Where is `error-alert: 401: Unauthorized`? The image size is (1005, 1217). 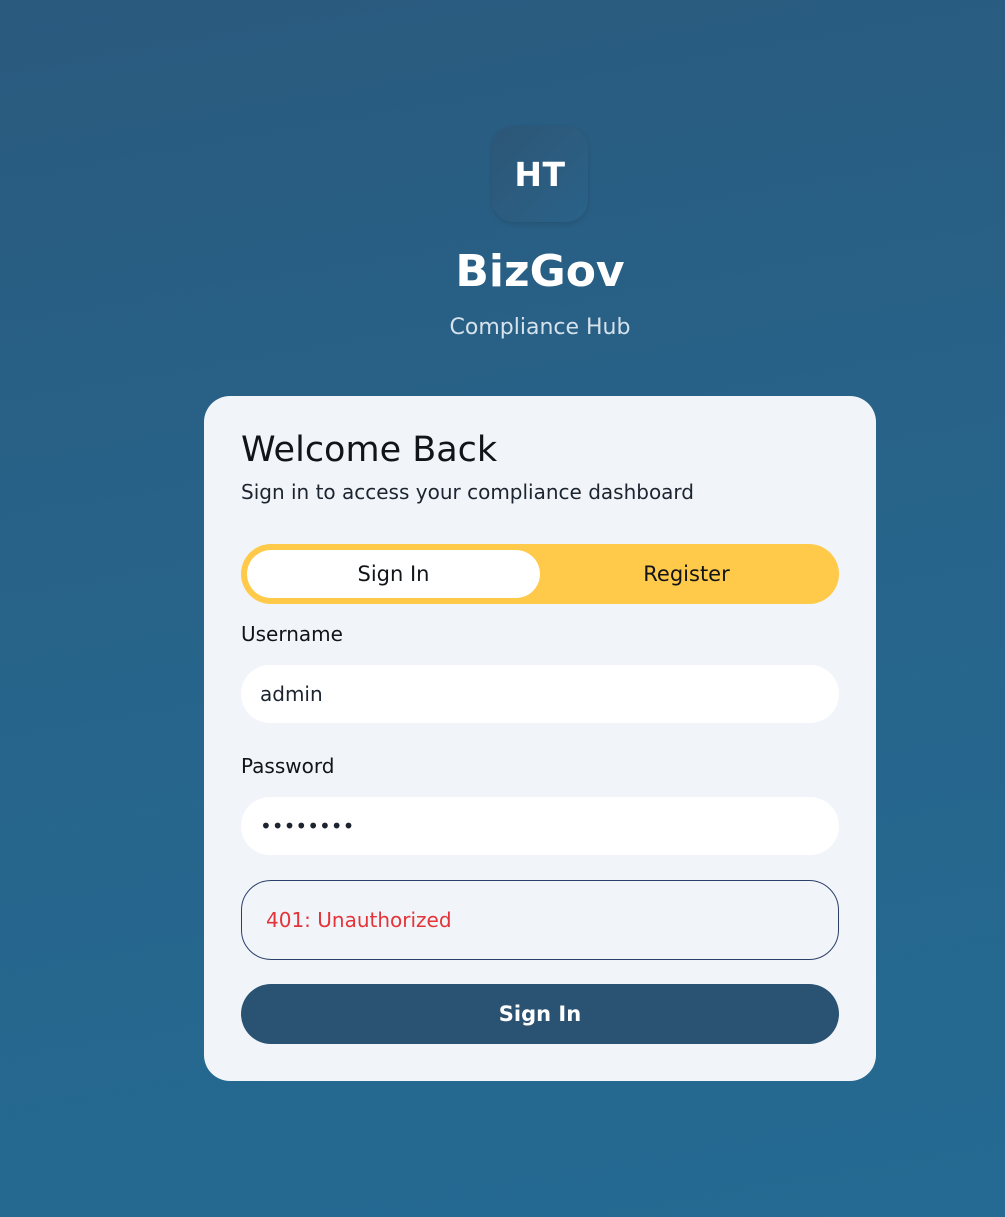
error-alert: 401: Unauthorized is located at coordinates (540, 920).